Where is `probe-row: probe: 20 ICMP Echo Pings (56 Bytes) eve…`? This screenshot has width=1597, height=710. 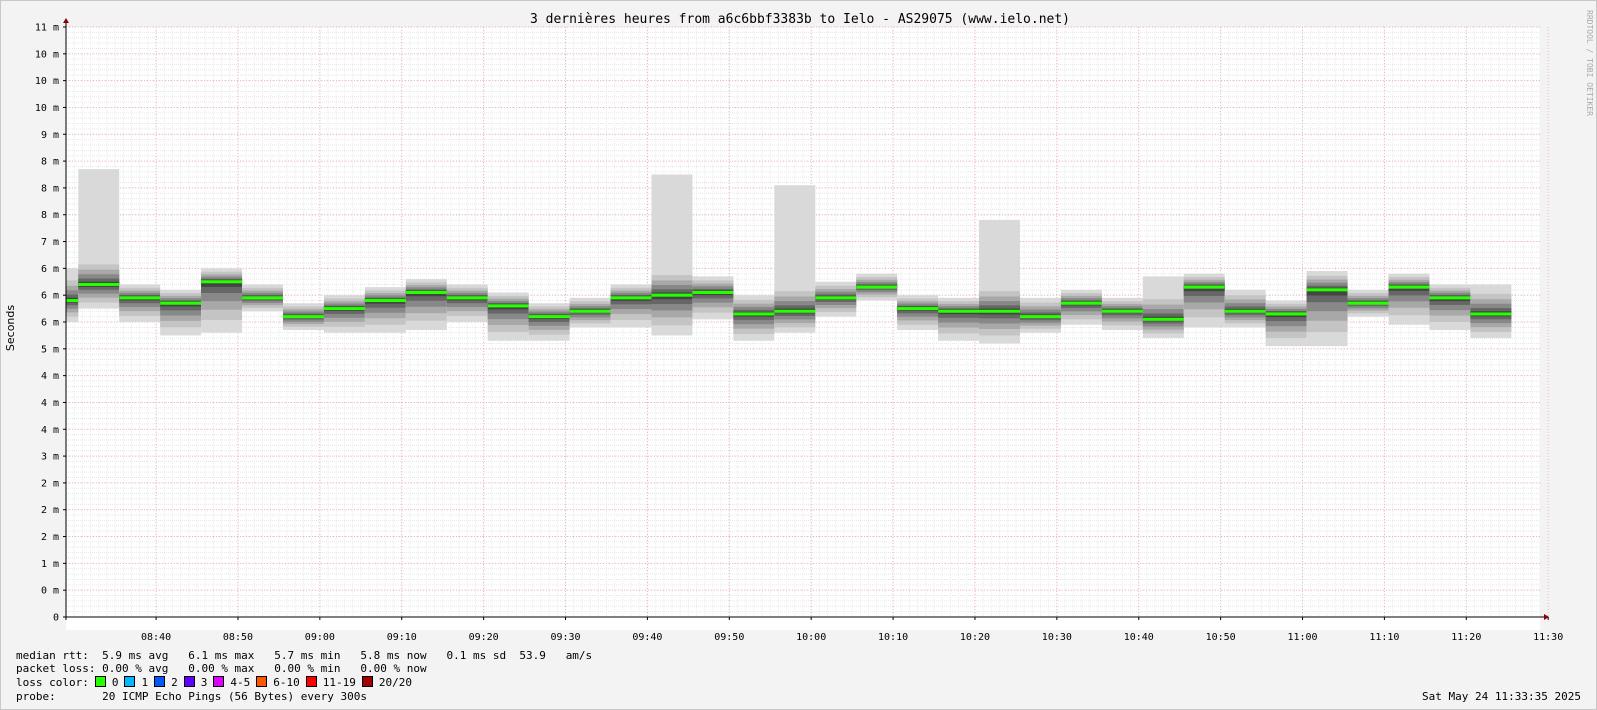 probe-row: probe: 20 ICMP Echo Pings (56 Bytes) eve… is located at coordinates (191, 696).